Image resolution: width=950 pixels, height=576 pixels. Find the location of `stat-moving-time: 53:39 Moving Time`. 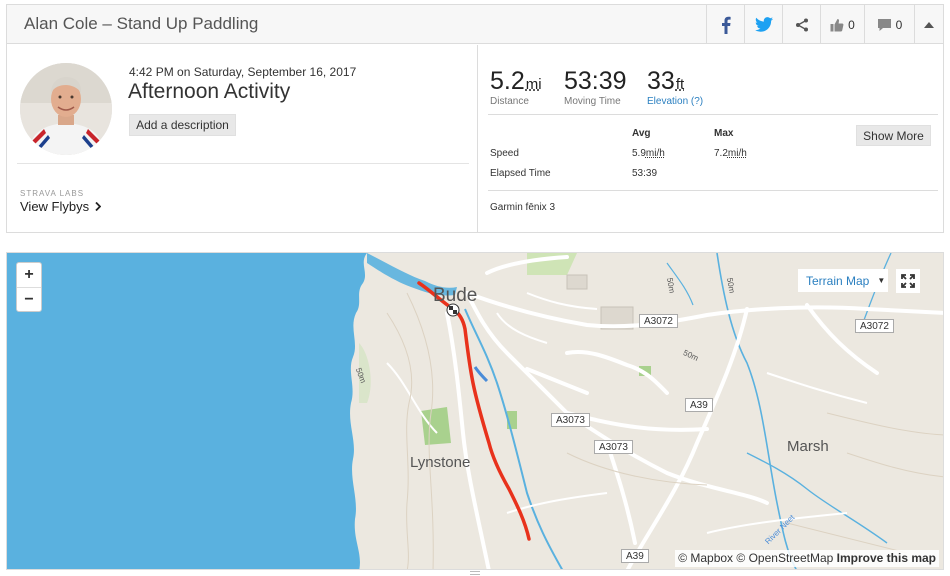

stat-moving-time: 53:39 Moving Time is located at coordinates (595, 87).